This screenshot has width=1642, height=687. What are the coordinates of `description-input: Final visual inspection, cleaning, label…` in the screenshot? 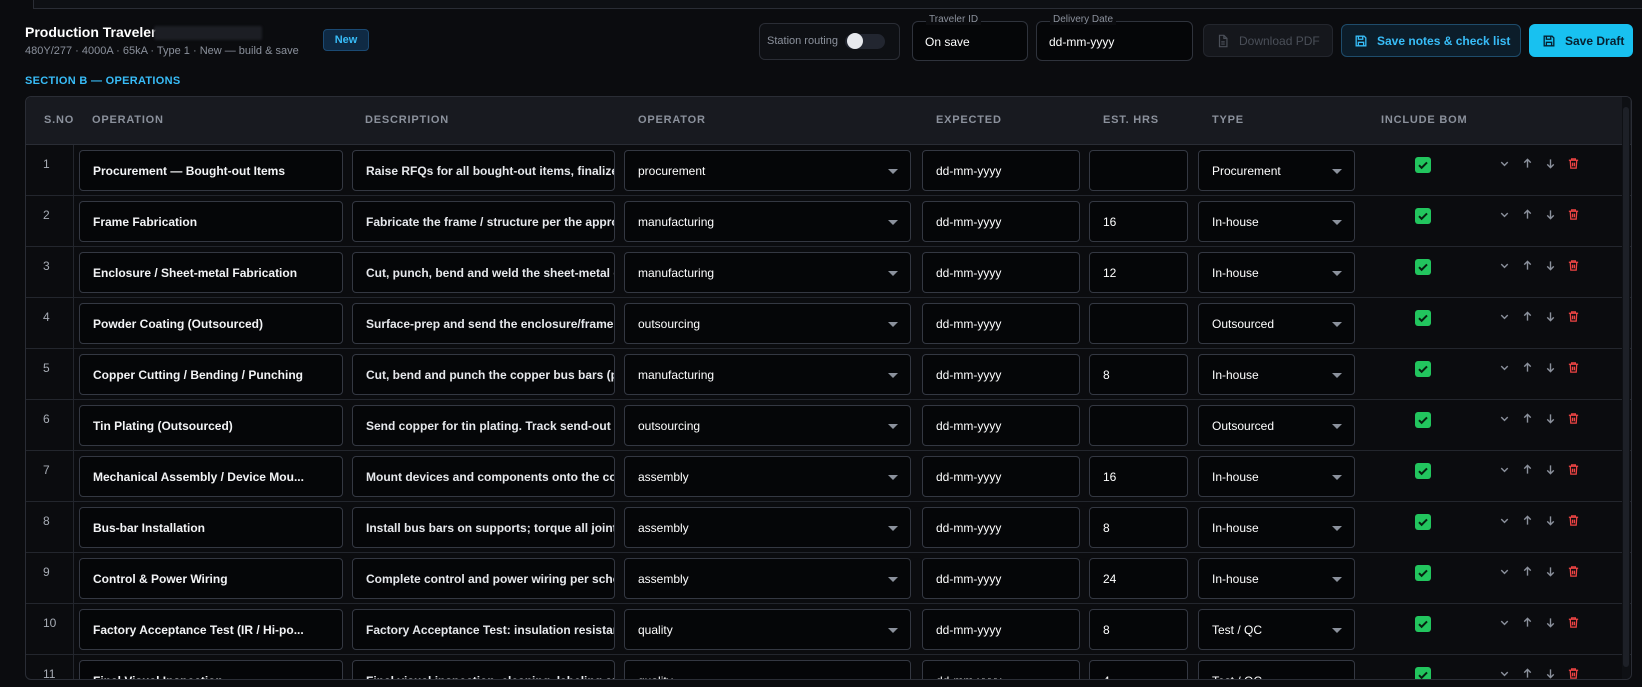 It's located at (483, 669).